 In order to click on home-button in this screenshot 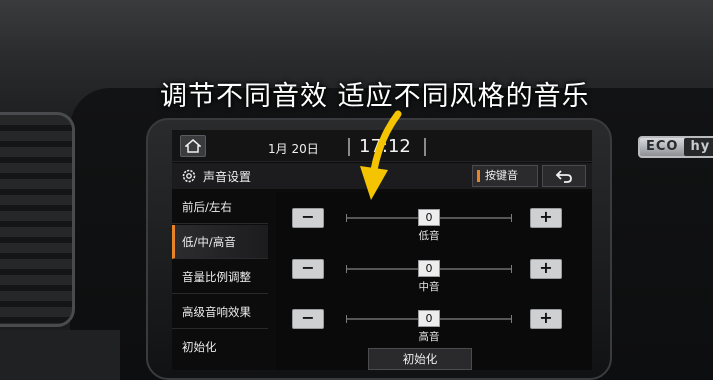, I will do `click(193, 146)`.